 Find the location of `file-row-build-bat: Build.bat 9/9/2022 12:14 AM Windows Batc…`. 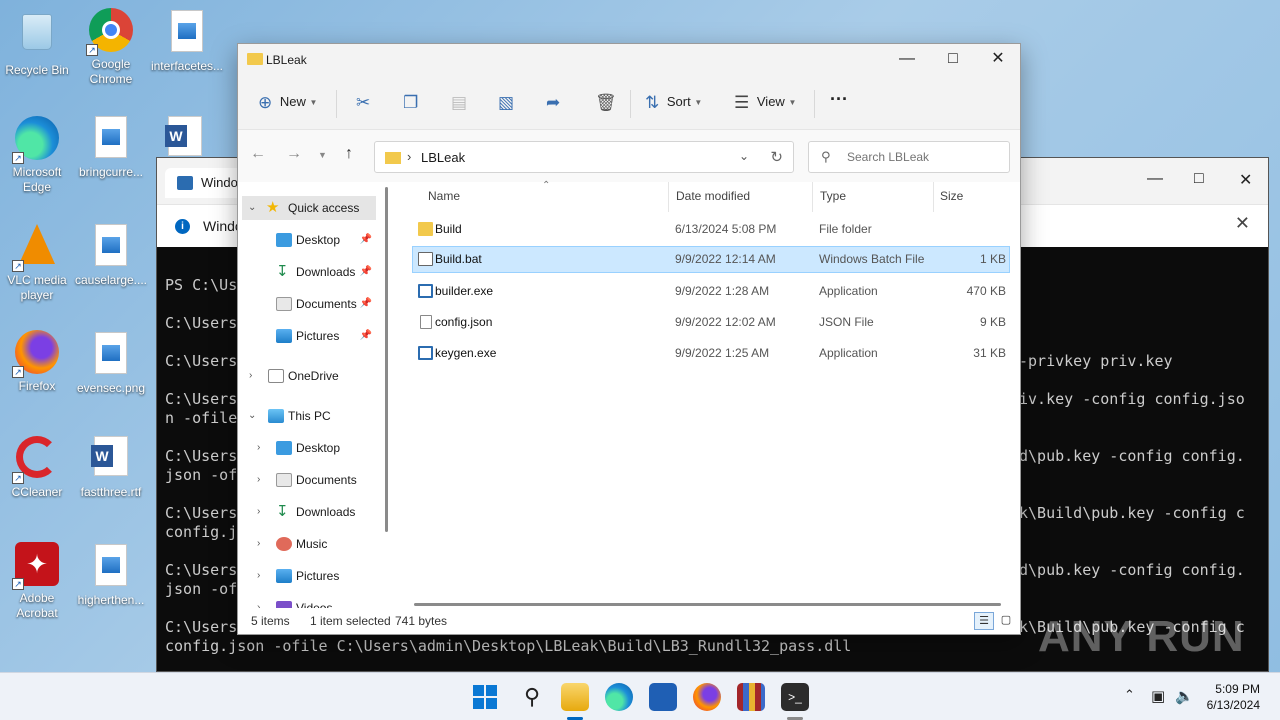

file-row-build-bat: Build.bat 9/9/2022 12:14 AM Windows Batc… is located at coordinates (711, 259).